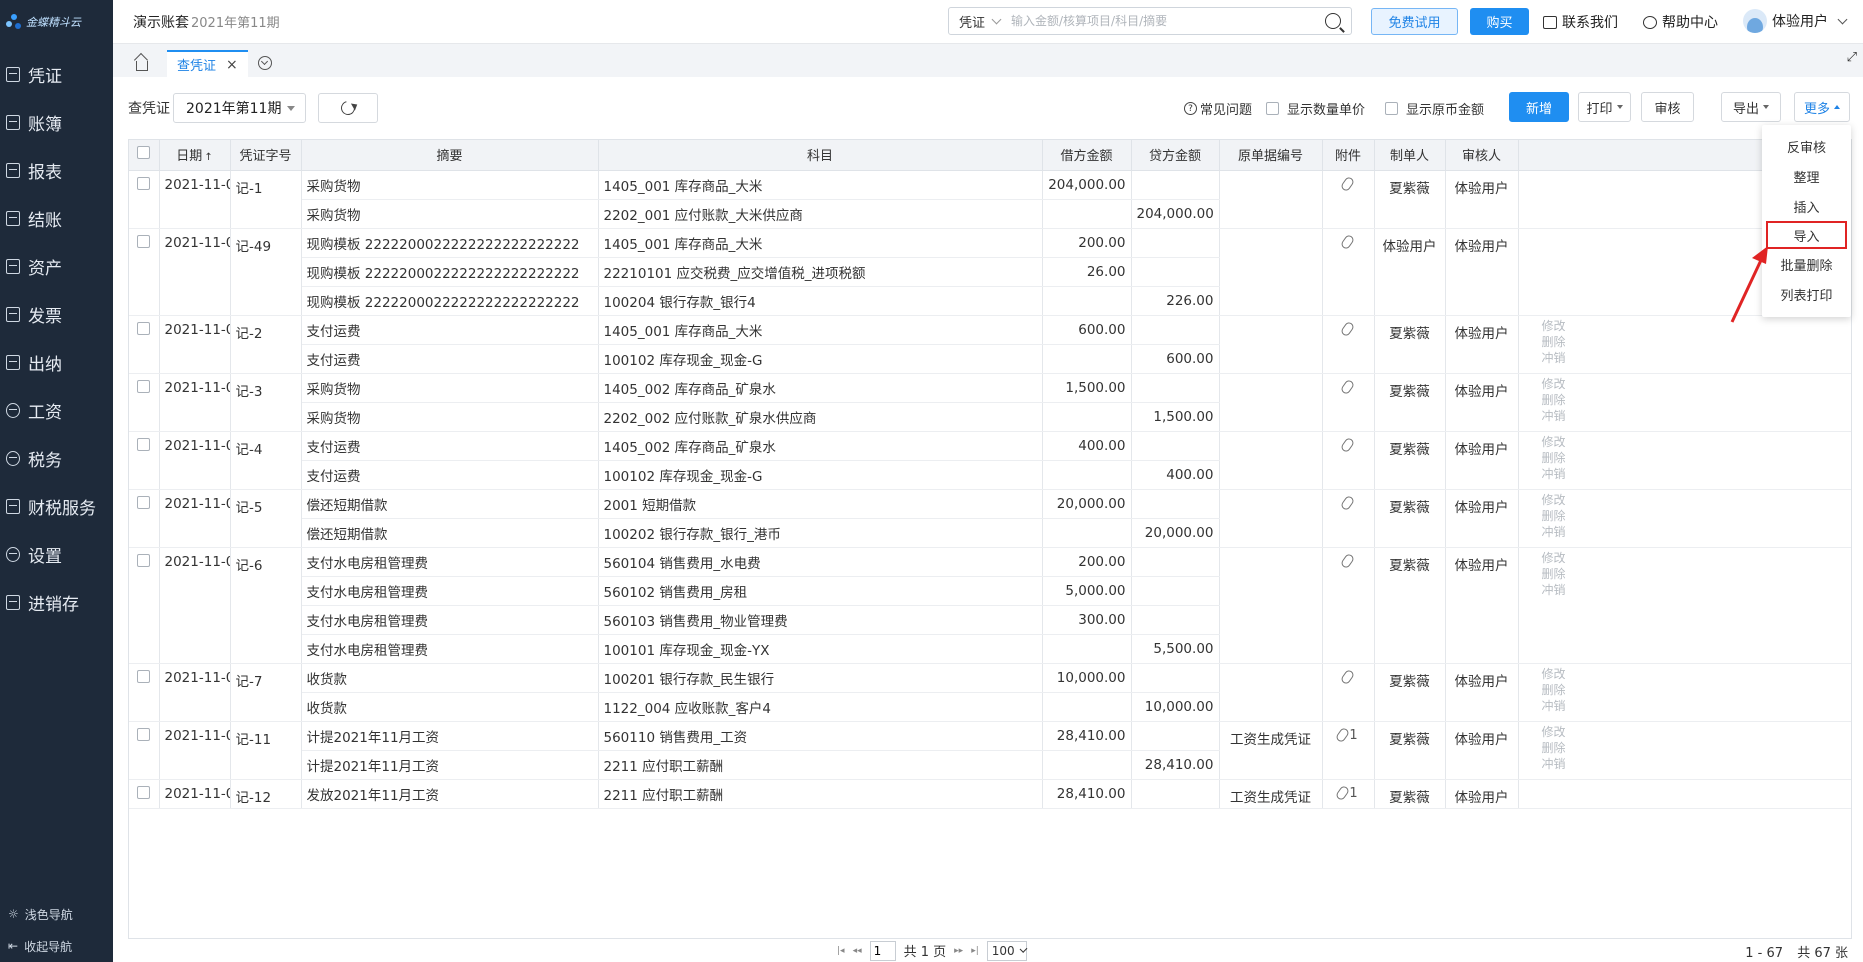 The image size is (1863, 962). What do you see at coordinates (264, 63) in the screenshot?
I see `tab-list-icon` at bounding box center [264, 63].